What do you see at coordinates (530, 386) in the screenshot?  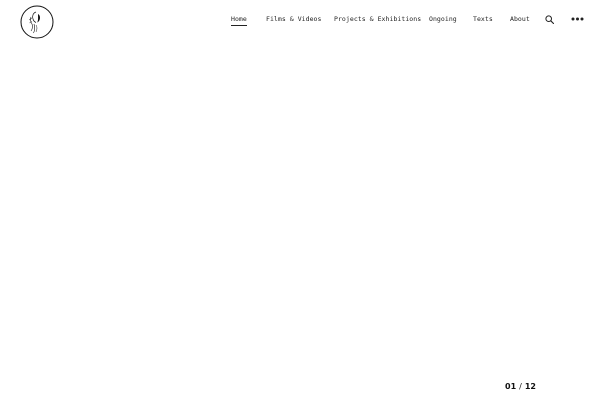 I see `slide-total: 12` at bounding box center [530, 386].